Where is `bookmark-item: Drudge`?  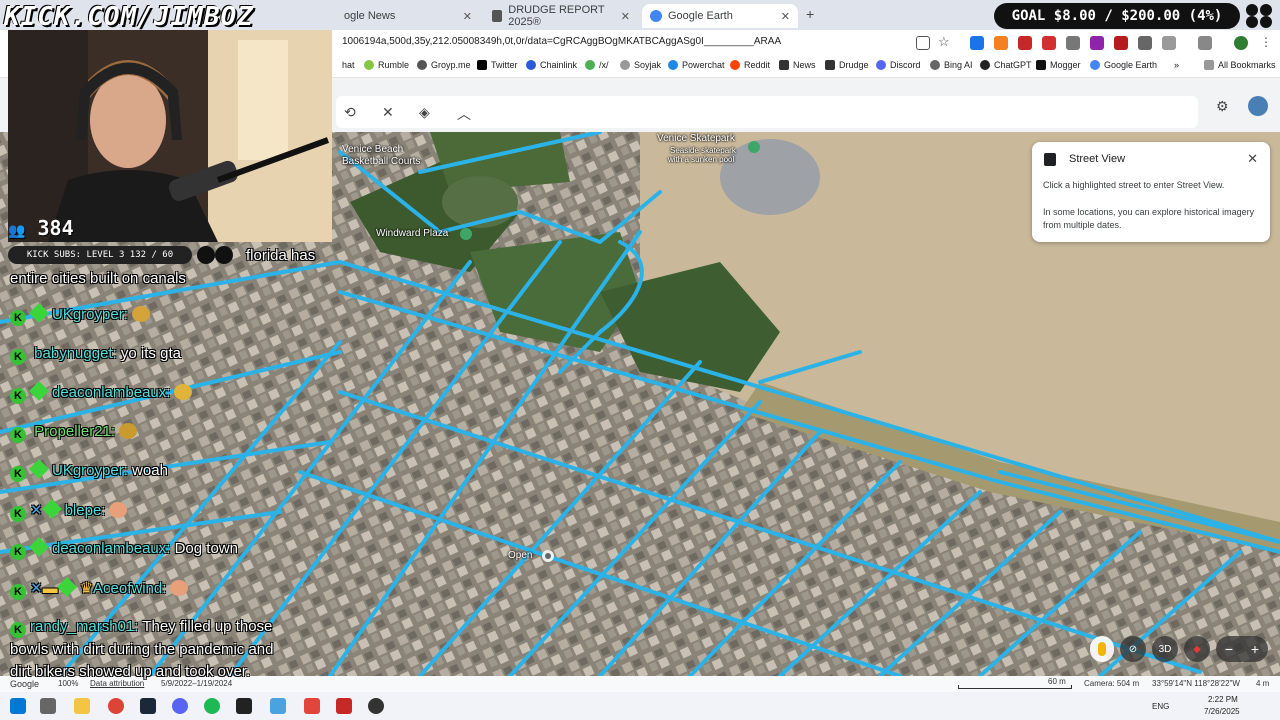
bookmark-item: Drudge is located at coordinates (847, 65).